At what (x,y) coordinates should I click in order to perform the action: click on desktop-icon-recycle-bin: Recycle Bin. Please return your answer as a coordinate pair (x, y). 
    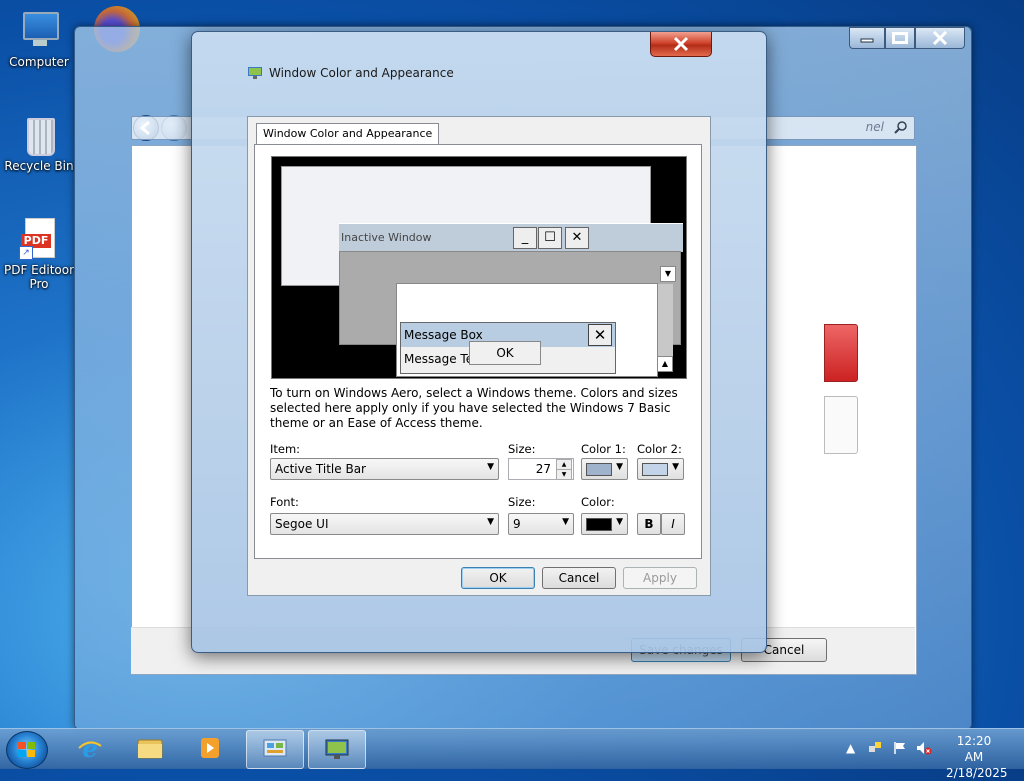
    Looking at the image, I should click on (39, 142).